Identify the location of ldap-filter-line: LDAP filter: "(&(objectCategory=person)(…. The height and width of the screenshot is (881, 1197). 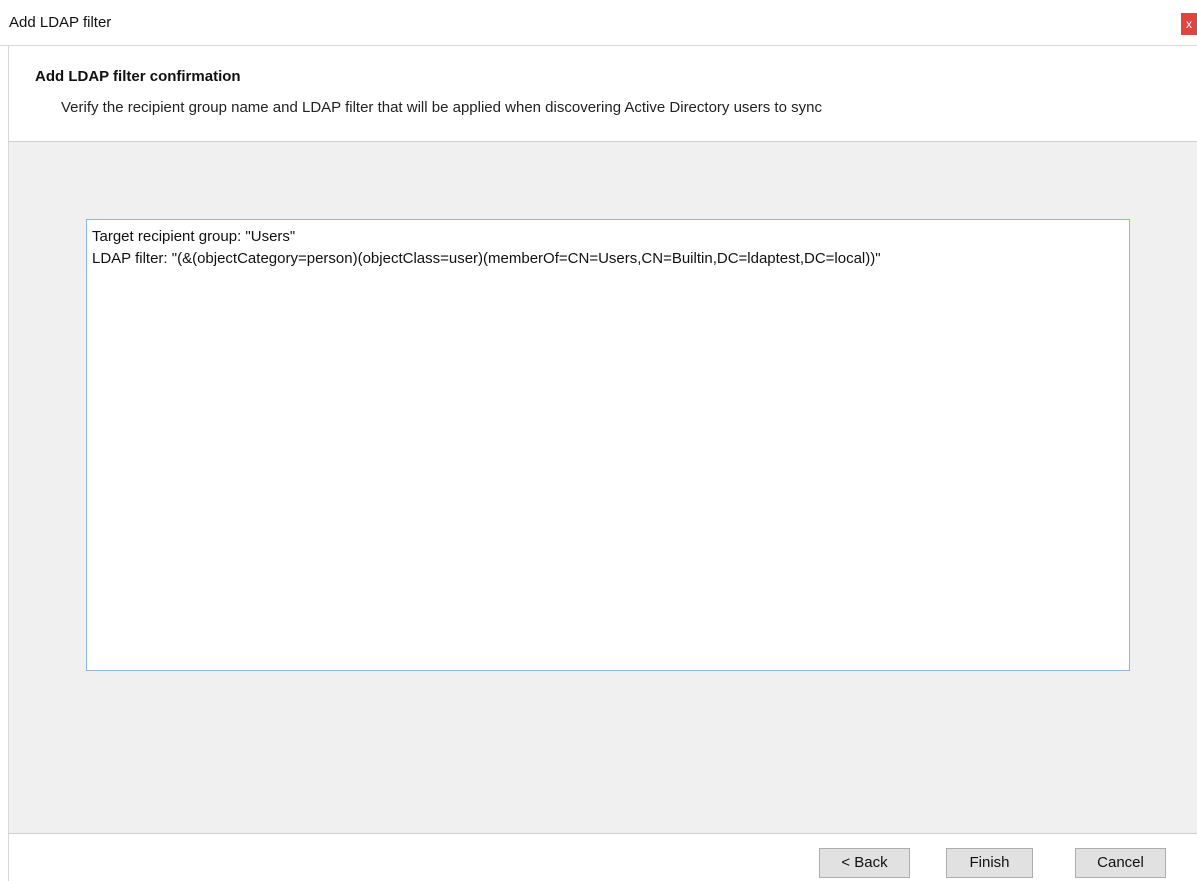
(486, 258).